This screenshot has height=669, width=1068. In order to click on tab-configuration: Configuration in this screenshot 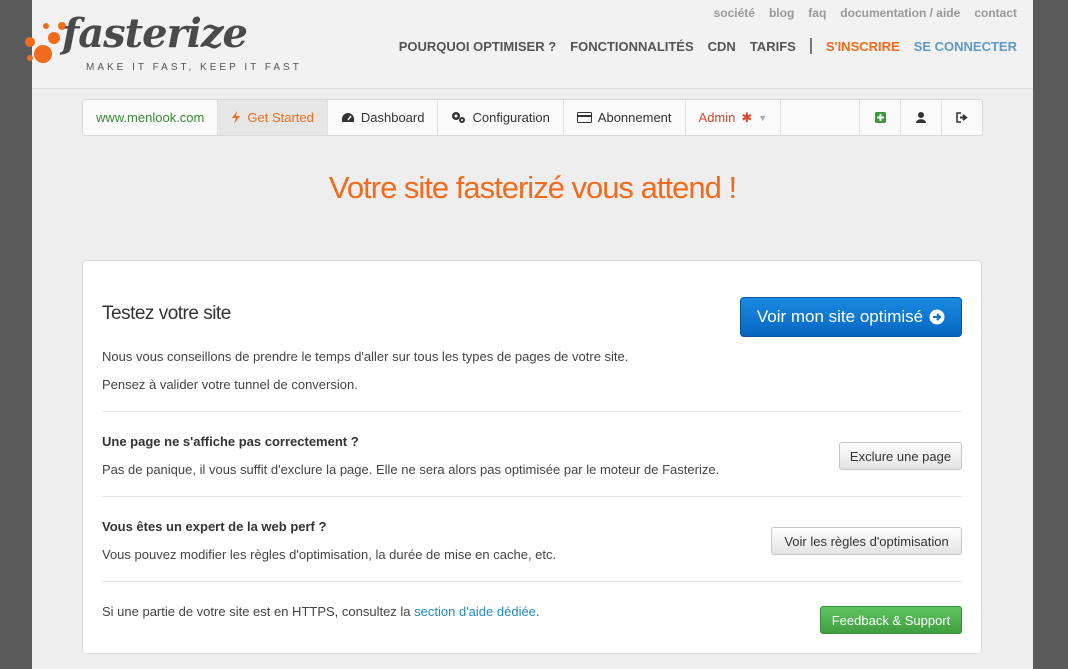, I will do `click(501, 117)`.